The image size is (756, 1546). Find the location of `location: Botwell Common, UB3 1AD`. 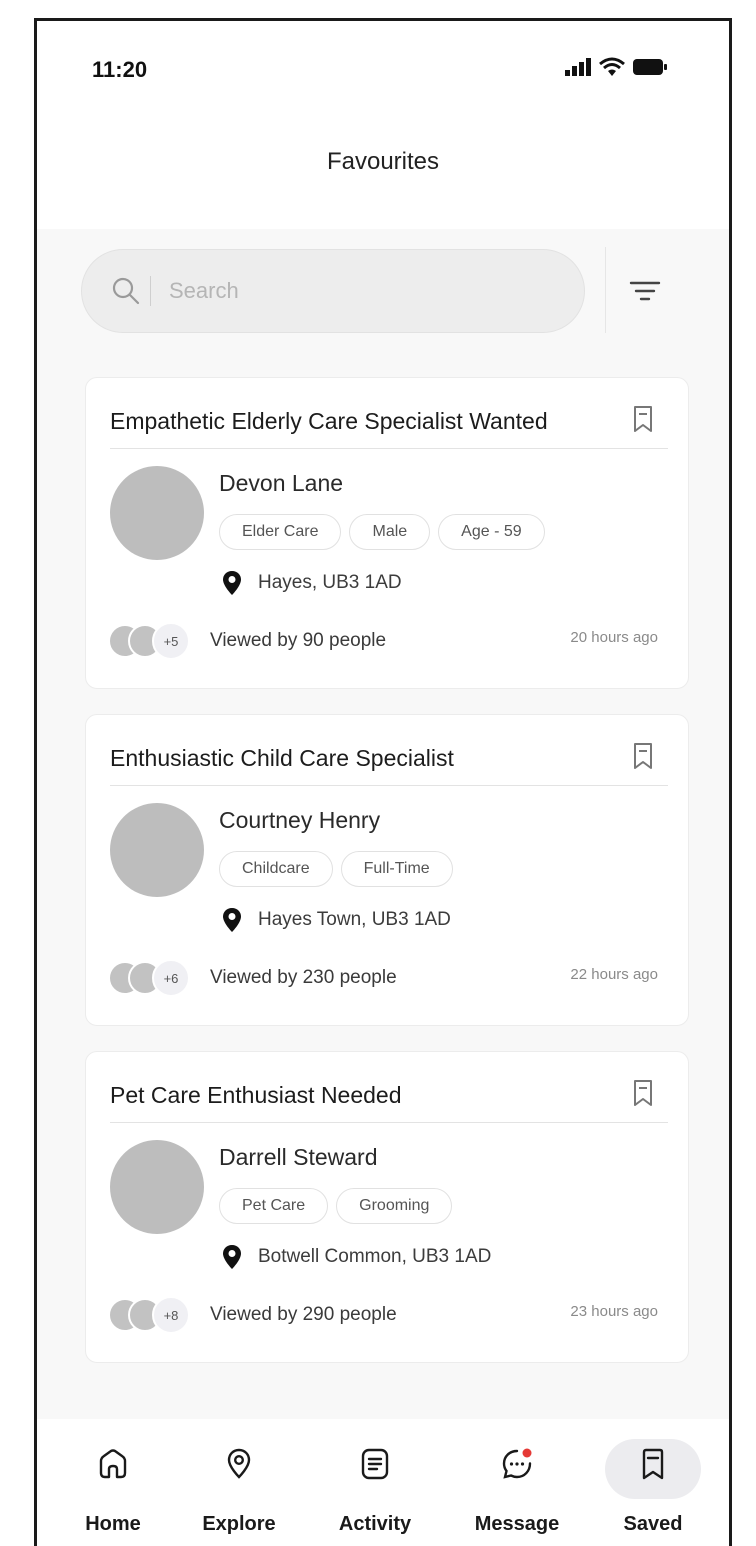

location: Botwell Common, UB3 1AD is located at coordinates (356, 1257).